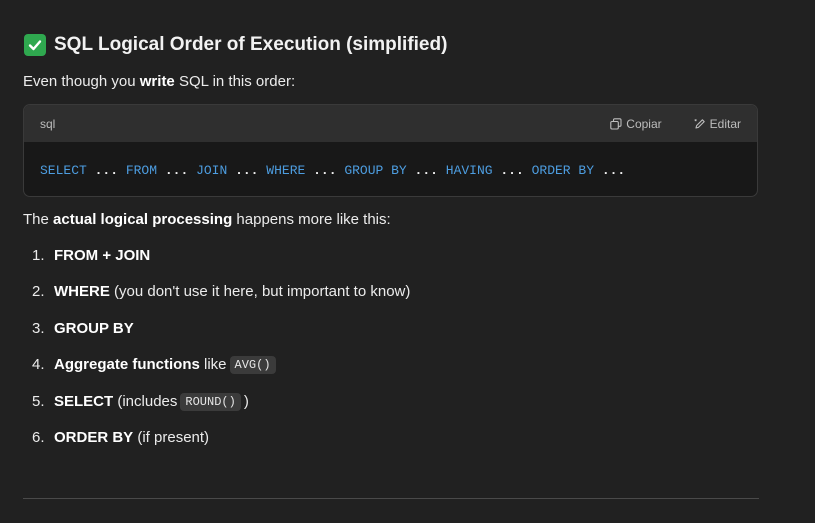  I want to click on p2-prefix: The, so click(38, 219).